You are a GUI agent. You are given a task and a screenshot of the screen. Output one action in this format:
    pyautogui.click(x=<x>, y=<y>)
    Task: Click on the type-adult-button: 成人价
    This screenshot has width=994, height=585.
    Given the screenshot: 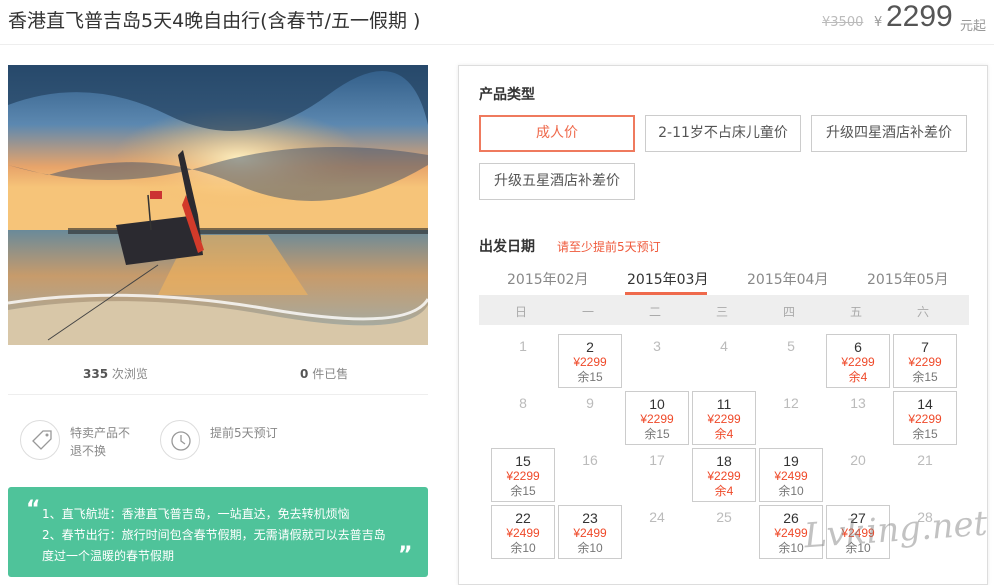 What is the action you would take?
    pyautogui.click(x=557, y=133)
    